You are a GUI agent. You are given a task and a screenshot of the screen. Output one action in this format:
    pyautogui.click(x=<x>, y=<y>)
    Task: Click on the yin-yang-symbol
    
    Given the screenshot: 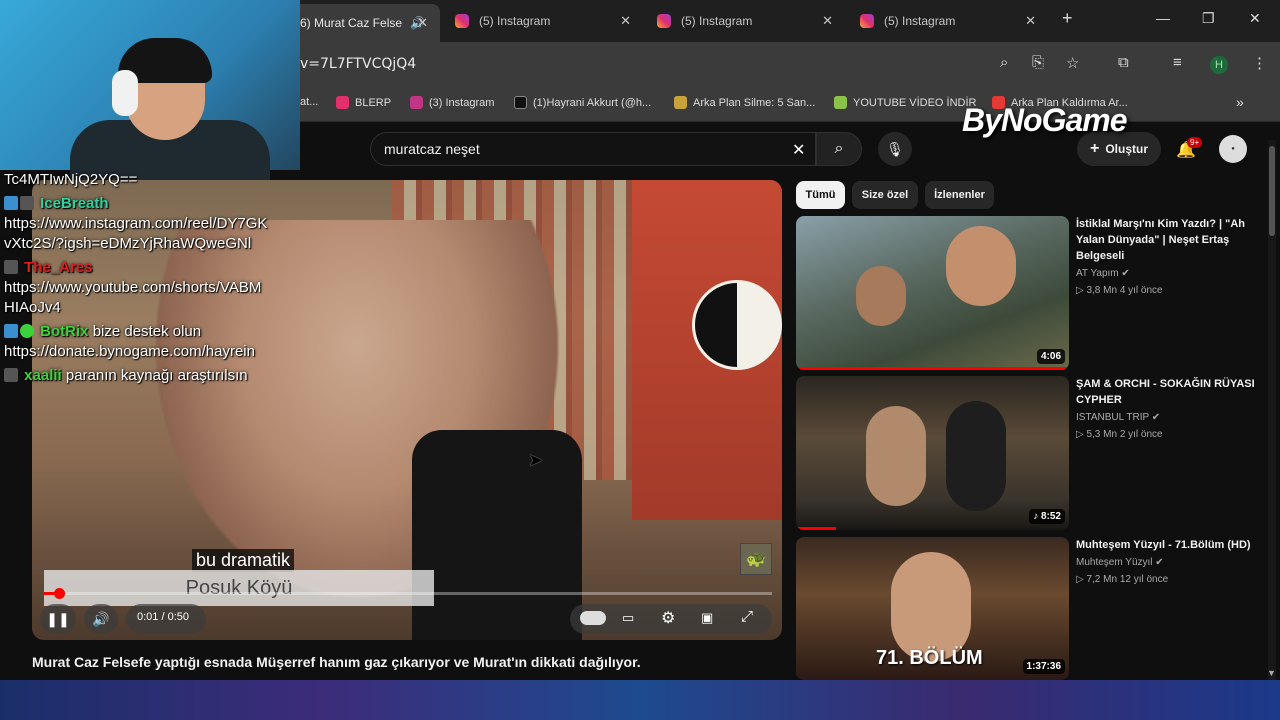 What is the action you would take?
    pyautogui.click(x=737, y=325)
    